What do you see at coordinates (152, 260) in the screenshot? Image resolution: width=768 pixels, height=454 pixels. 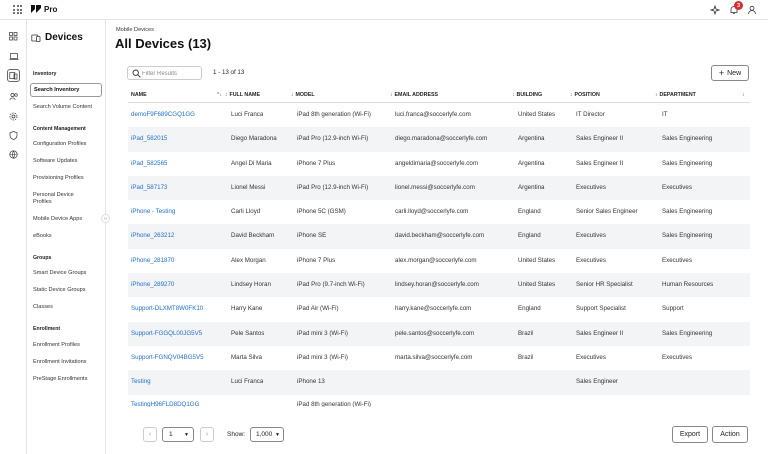 I see `cell-name: iPhone_281870` at bounding box center [152, 260].